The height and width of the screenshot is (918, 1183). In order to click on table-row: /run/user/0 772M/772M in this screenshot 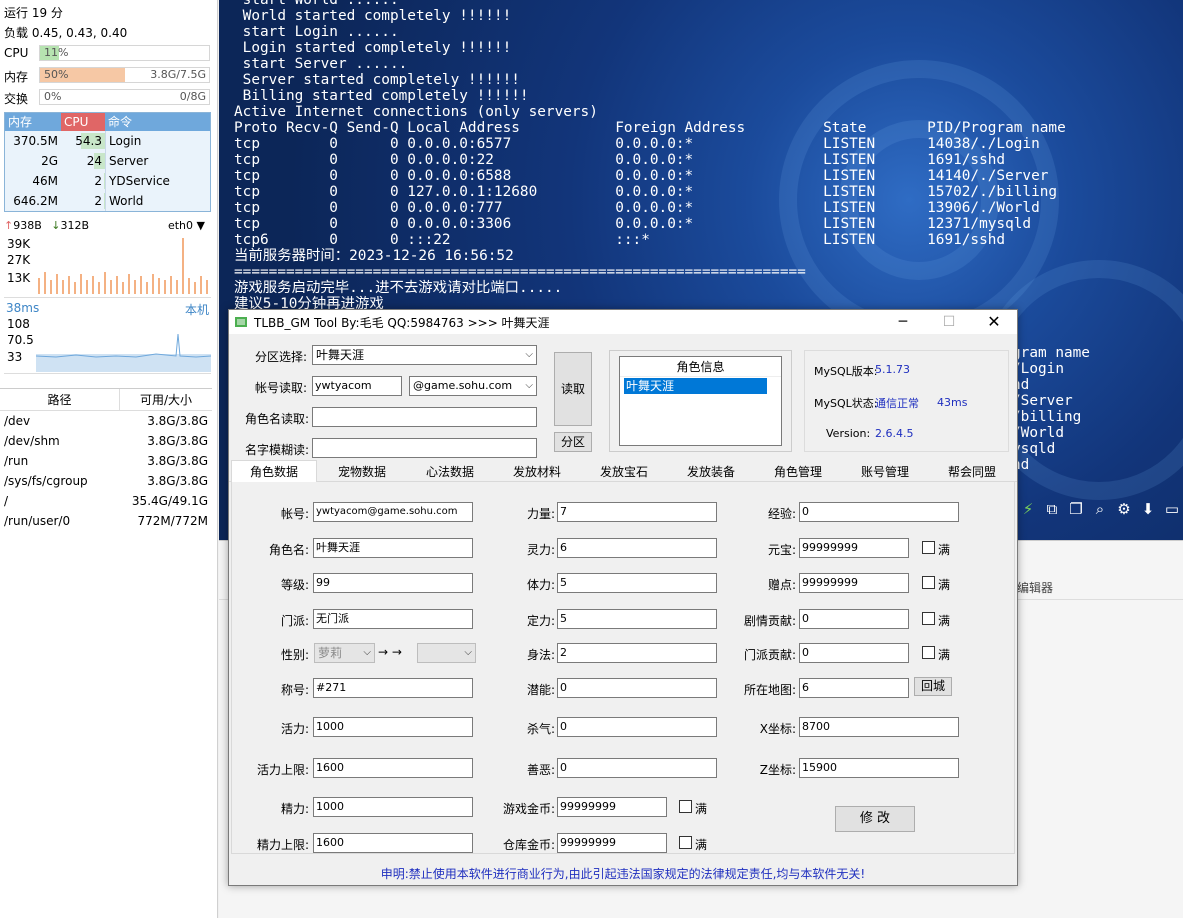, I will do `click(106, 521)`.